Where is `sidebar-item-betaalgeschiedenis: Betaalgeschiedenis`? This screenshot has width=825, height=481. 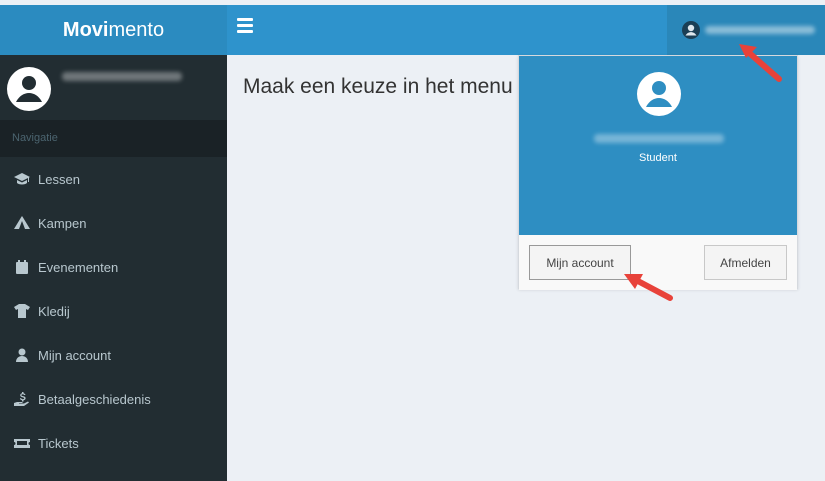
sidebar-item-betaalgeschiedenis: Betaalgeschiedenis is located at coordinates (113, 399).